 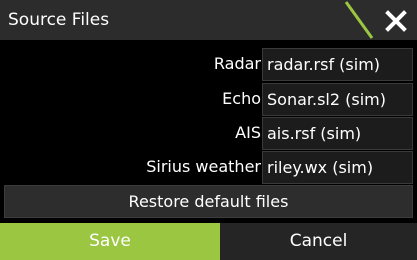 What do you see at coordinates (241, 98) in the screenshot?
I see `source-label-echo: Echo` at bounding box center [241, 98].